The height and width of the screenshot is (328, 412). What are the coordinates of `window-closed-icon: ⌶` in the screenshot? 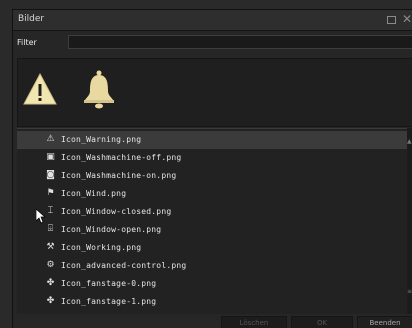 It's located at (50, 211).